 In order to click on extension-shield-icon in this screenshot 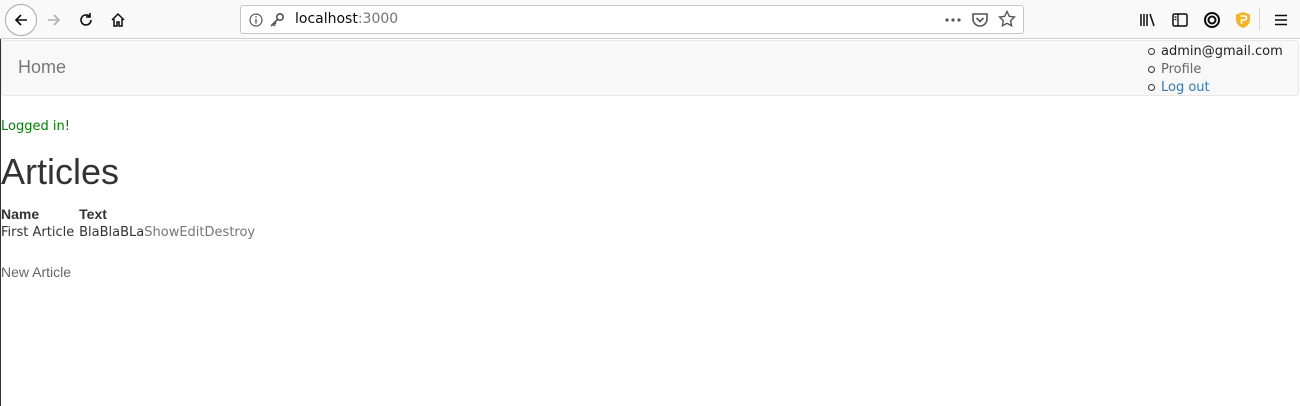, I will do `click(1243, 20)`.